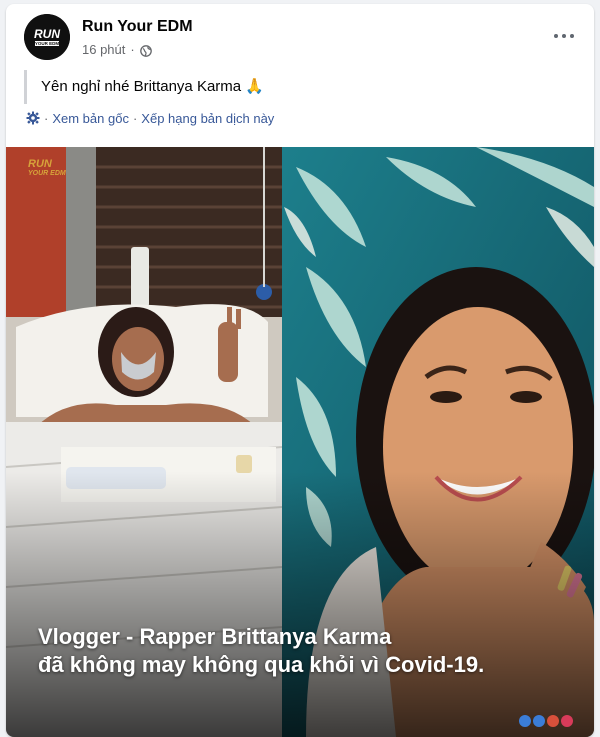 The image size is (600, 737). Describe the element at coordinates (300, 34) in the screenshot. I see `post-header: RUN YOUR EDM Run Your EDM 16 phút ·` at that location.